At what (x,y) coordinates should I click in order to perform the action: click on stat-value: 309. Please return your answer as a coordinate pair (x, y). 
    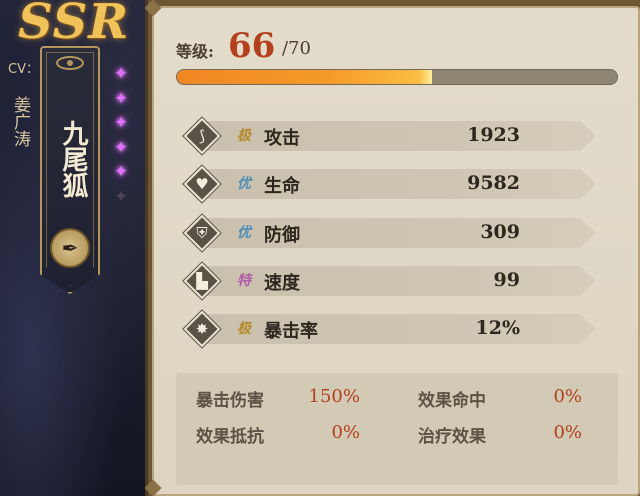
    Looking at the image, I should click on (500, 232).